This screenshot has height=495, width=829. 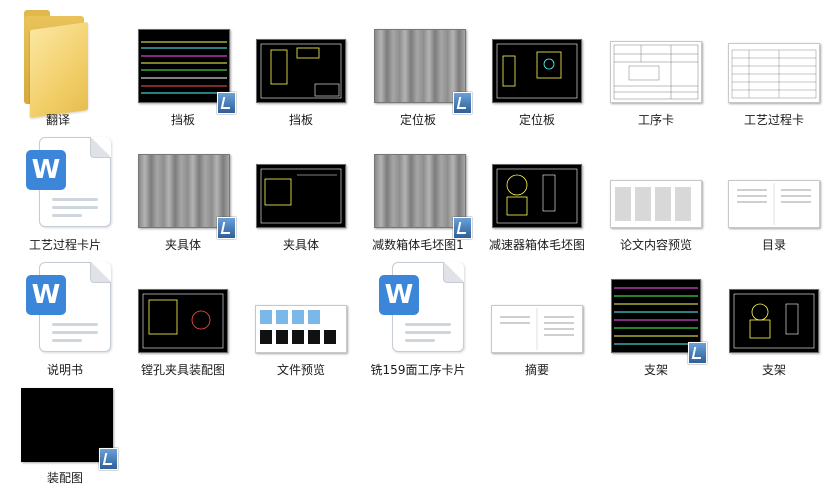 I want to click on file-item-tangkongjiaju: 镗孔夹具装配图, so click(x=183, y=318).